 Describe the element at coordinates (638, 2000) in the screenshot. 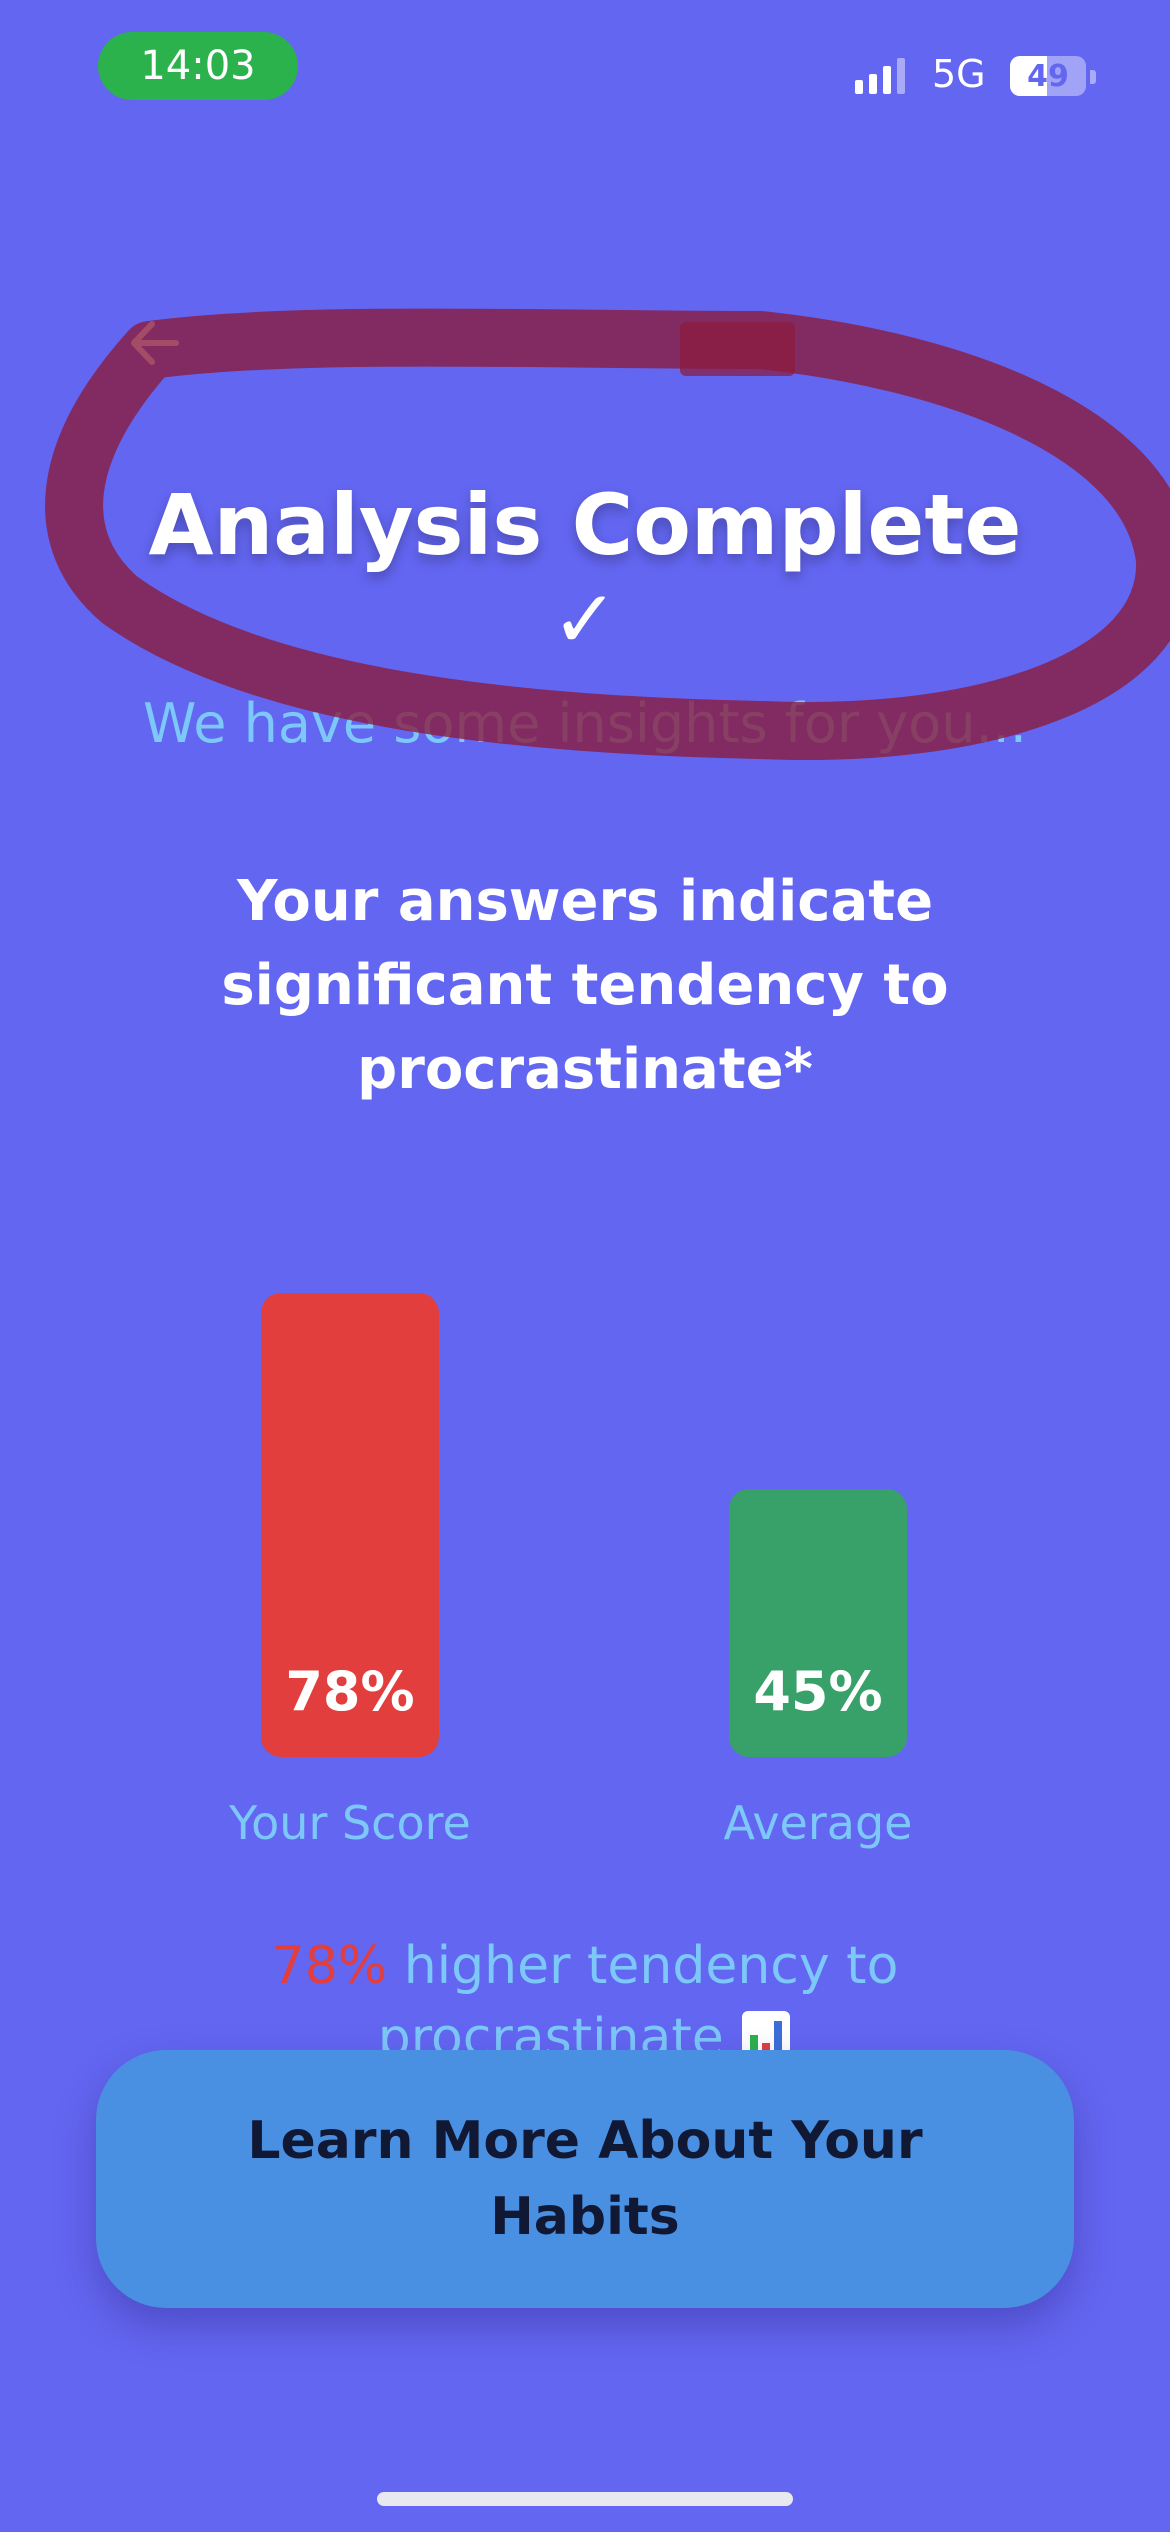

I see `comparison-label: higher tendency to procrastinate` at that location.